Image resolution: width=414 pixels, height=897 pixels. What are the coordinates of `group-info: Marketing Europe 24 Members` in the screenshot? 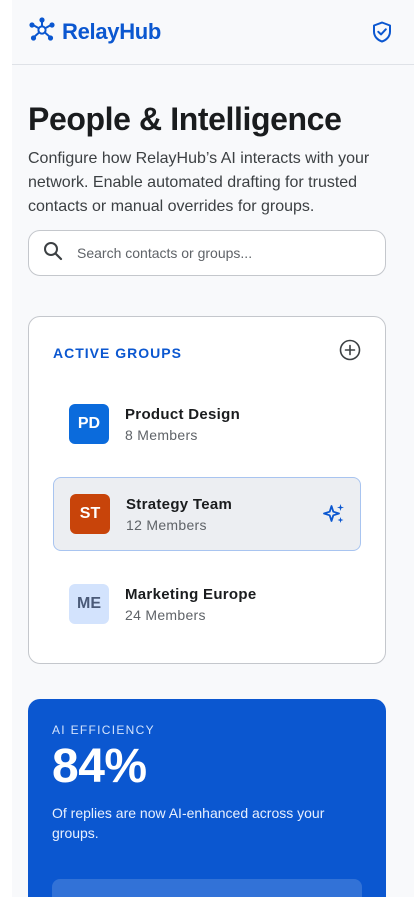 It's located at (191, 604).